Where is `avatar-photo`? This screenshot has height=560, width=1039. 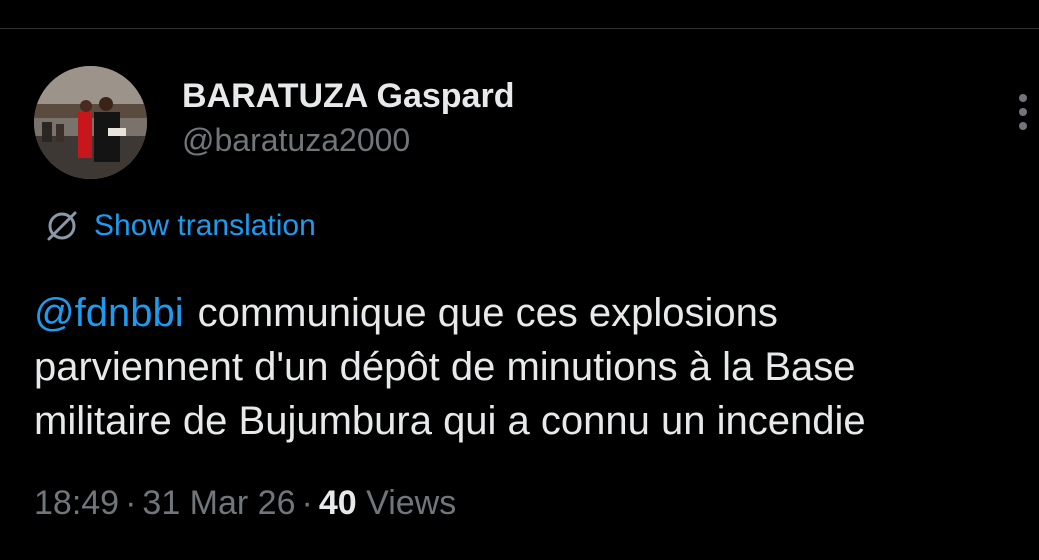
avatar-photo is located at coordinates (90, 122).